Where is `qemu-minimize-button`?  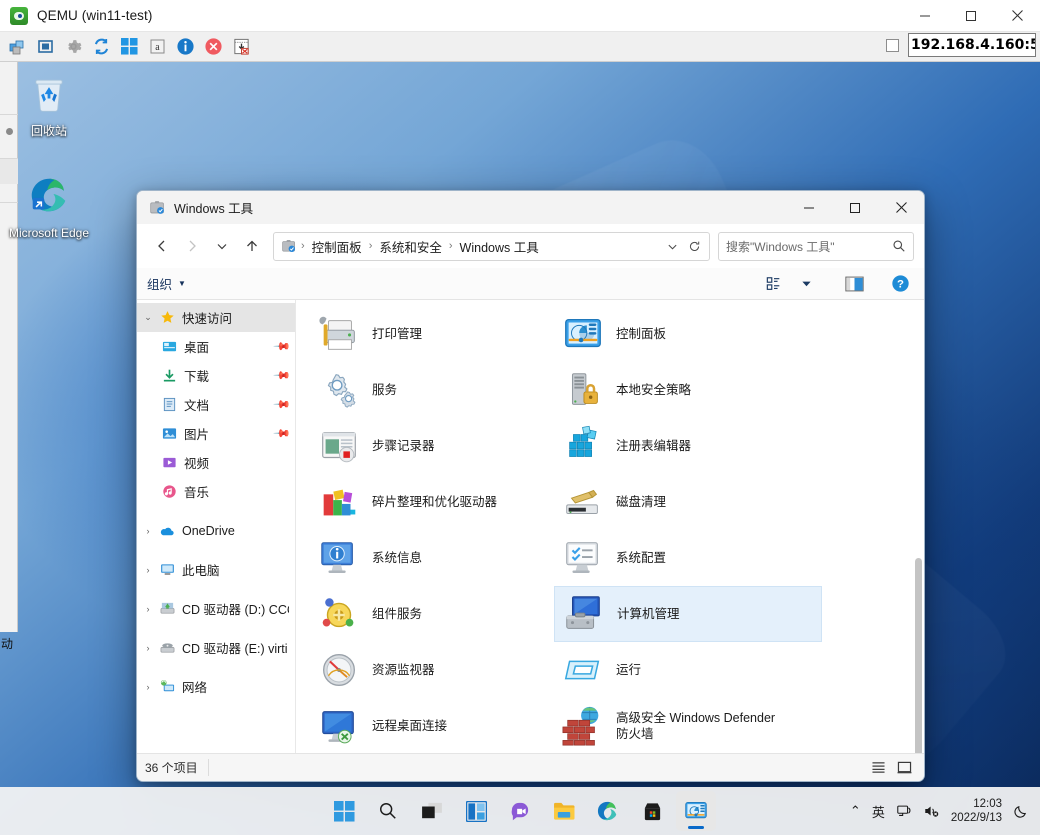
qemu-minimize-button is located at coordinates (925, 16).